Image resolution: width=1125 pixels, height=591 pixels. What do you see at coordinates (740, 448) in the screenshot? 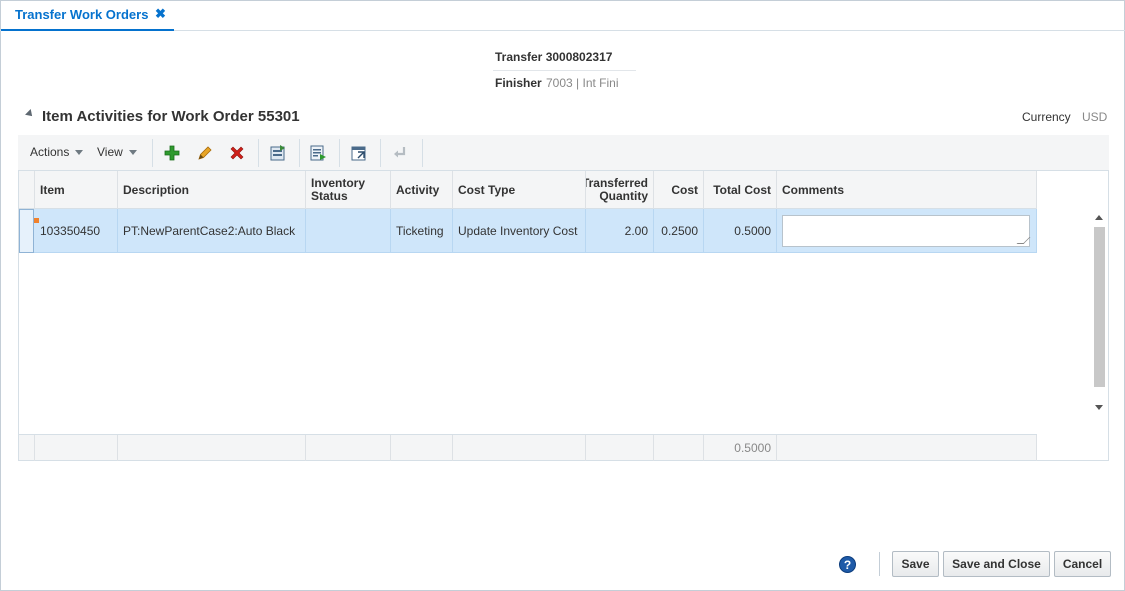
I see `footer-total-cost: 0.5000` at bounding box center [740, 448].